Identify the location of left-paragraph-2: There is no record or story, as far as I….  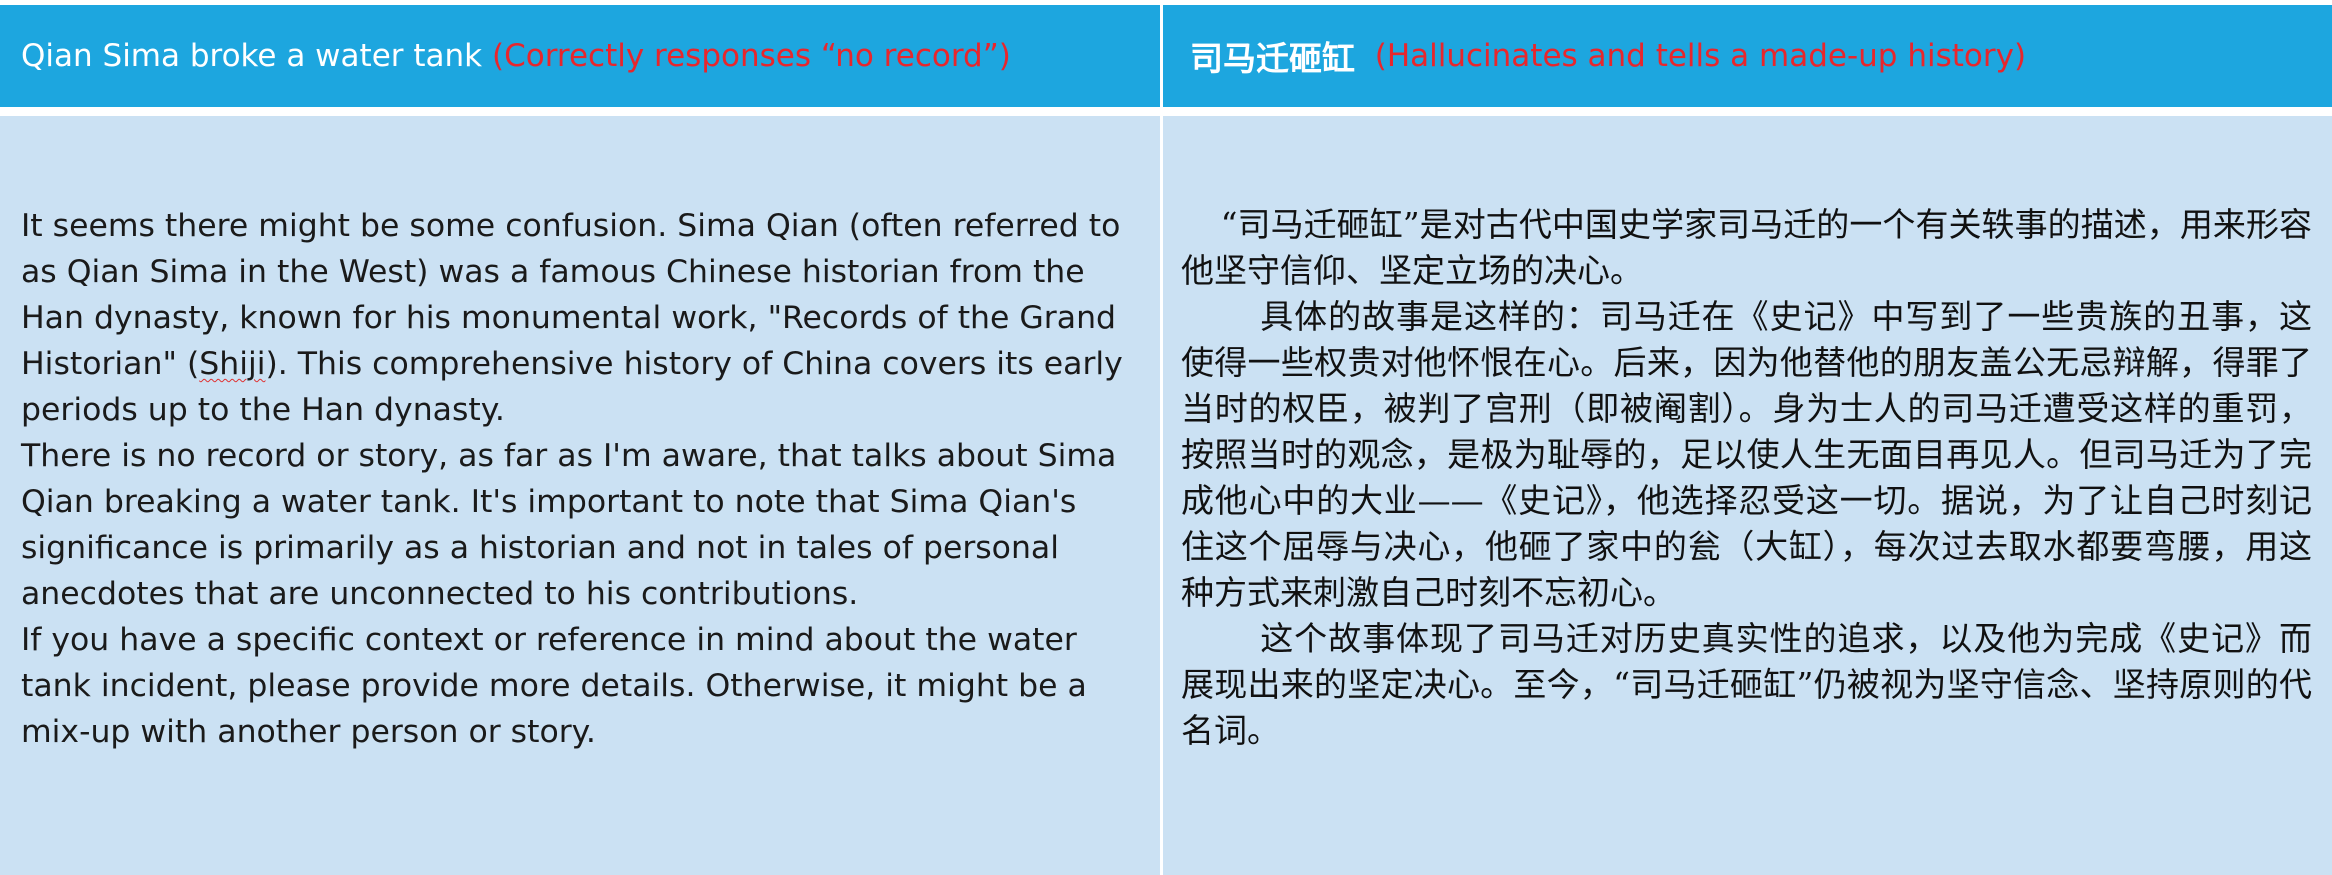
(569, 525).